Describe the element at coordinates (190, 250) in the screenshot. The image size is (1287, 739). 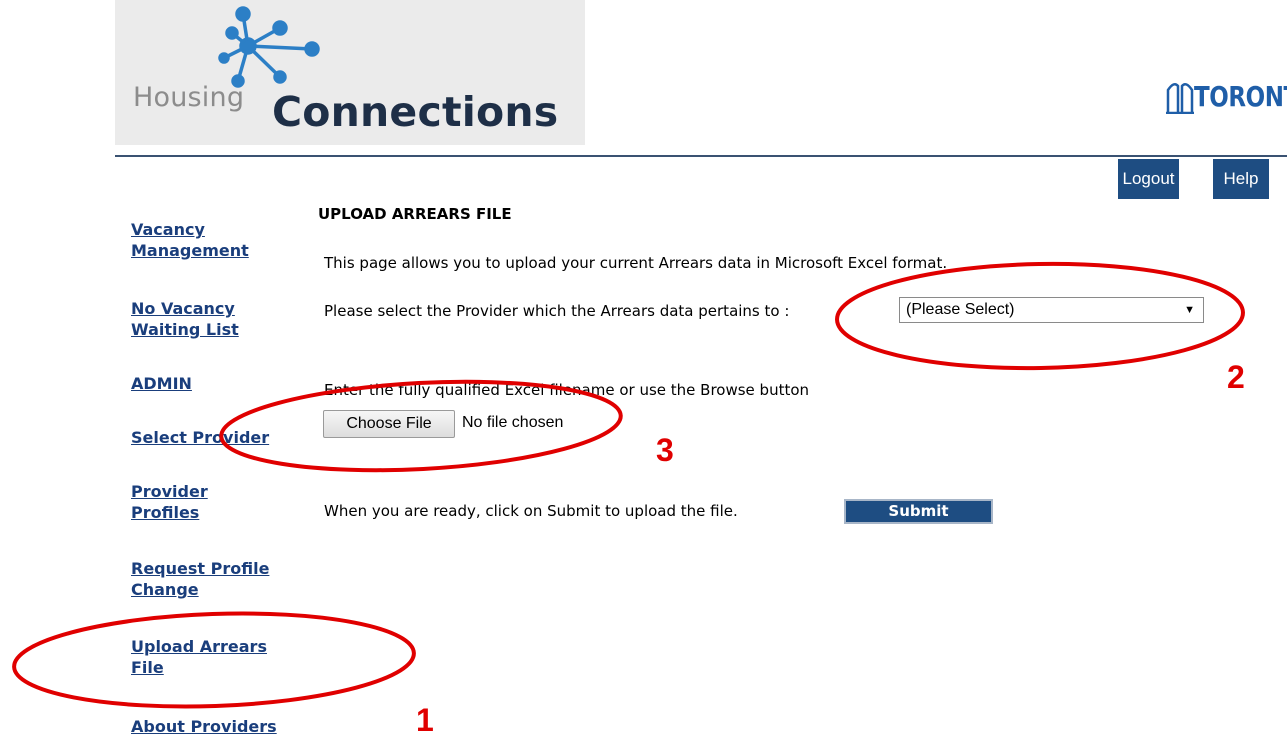
I see `sidebar-item-label: Management` at that location.